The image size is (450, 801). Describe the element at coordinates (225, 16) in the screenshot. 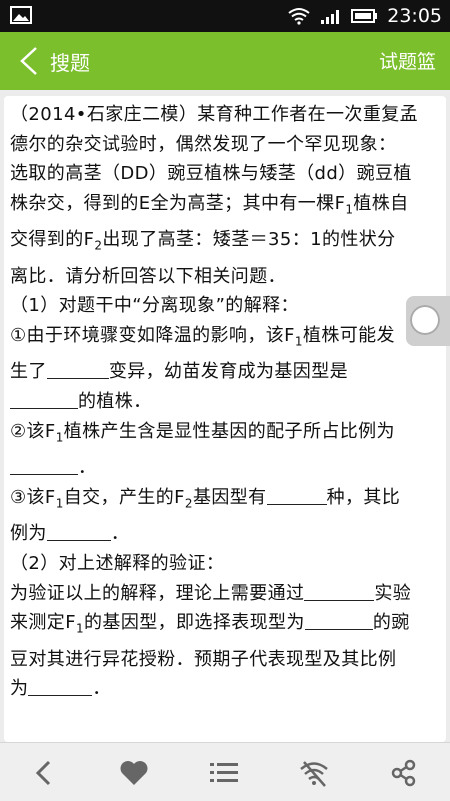

I see `status-bar: 23:05` at that location.